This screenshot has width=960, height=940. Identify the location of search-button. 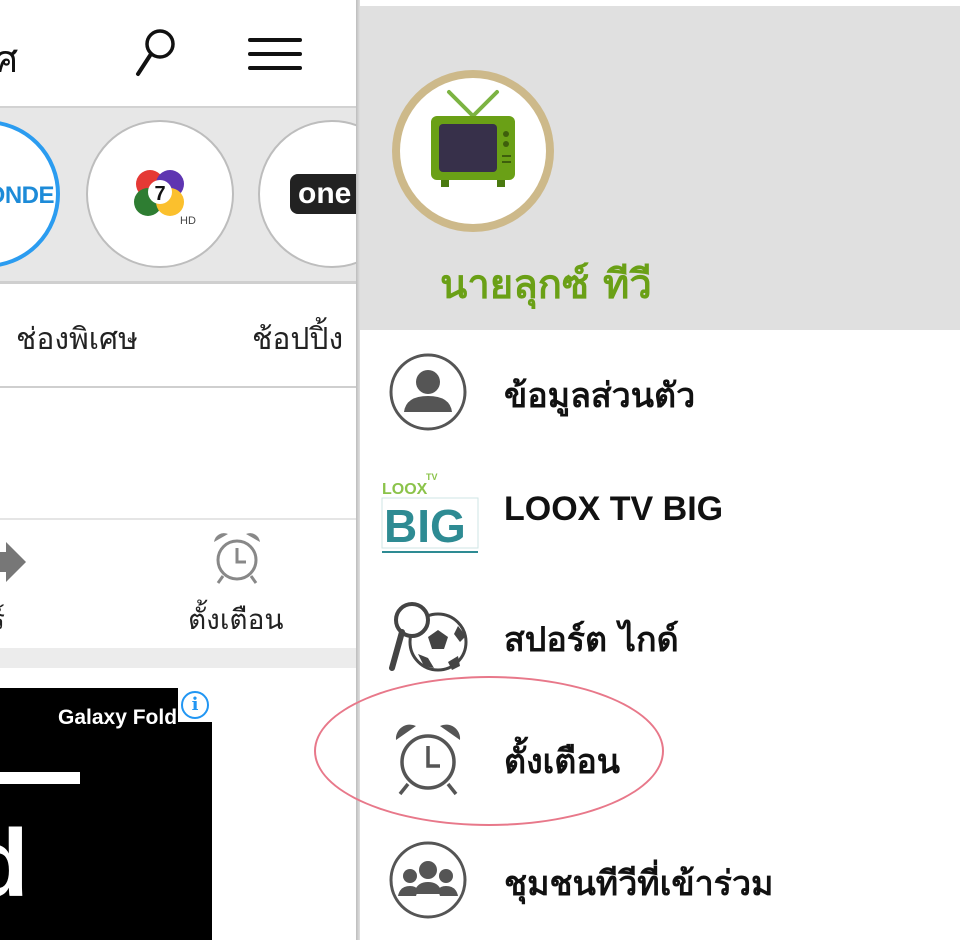
(156, 54).